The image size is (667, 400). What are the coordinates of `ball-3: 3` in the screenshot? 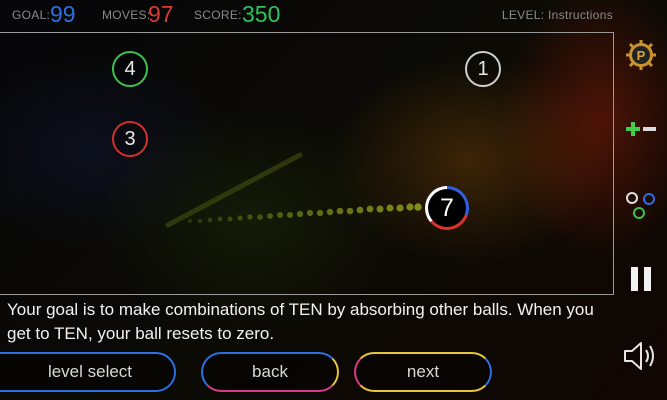 It's located at (130, 139).